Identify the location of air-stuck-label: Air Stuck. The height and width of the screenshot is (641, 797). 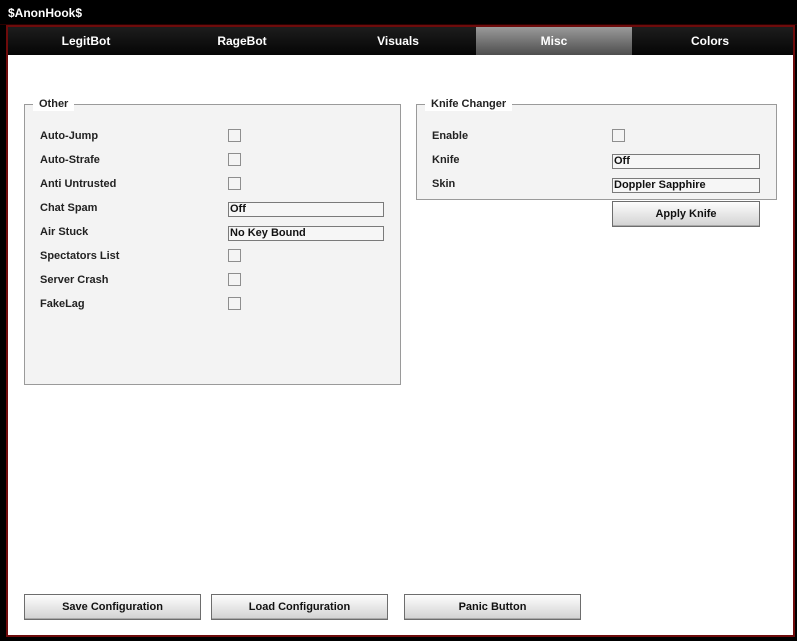
(64, 232).